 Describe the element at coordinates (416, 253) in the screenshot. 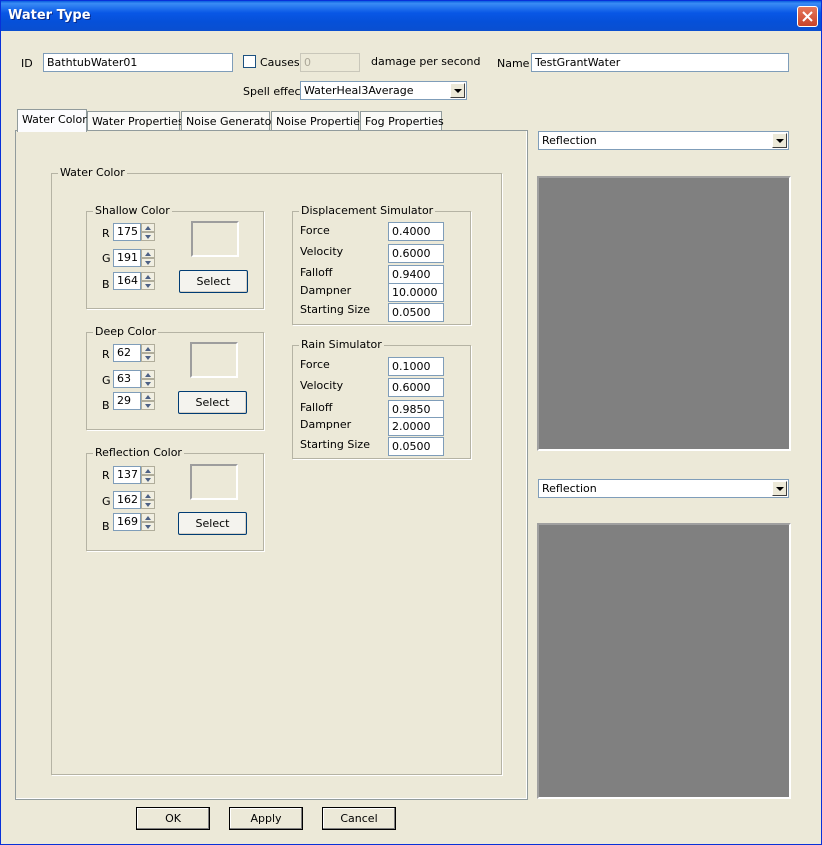

I see `displacement-velocity-input: 0.6000` at that location.